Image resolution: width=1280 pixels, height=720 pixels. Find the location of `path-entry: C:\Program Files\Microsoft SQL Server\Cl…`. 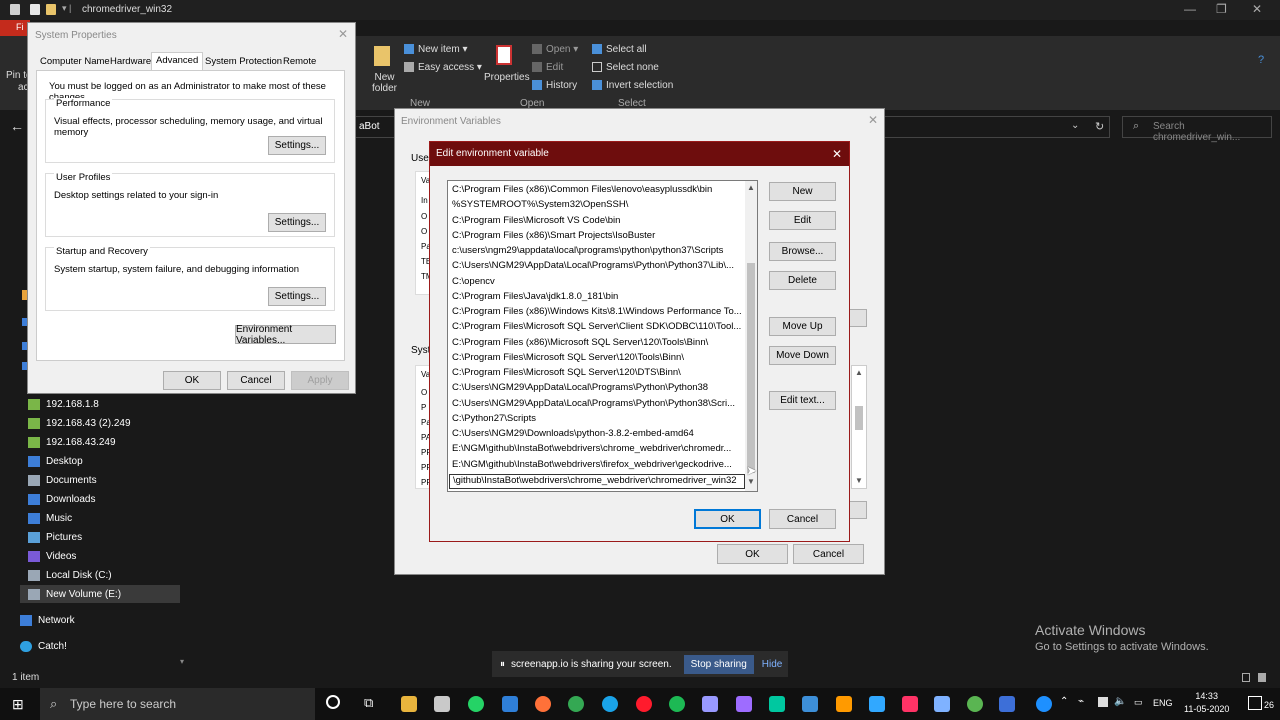

path-entry: C:\Program Files\Microsoft SQL Server\Cl… is located at coordinates (596, 328).